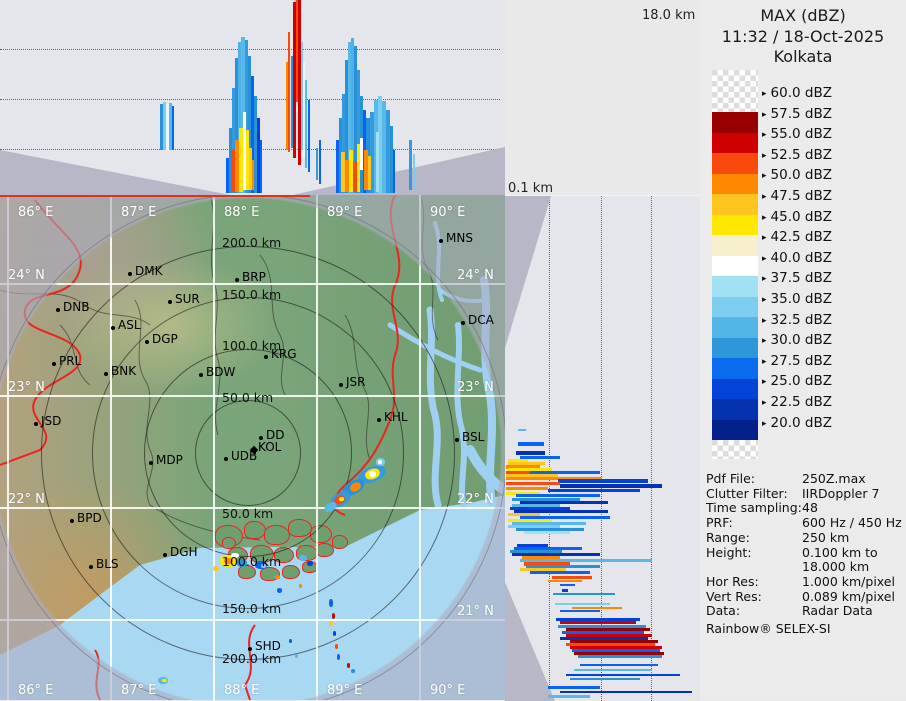  What do you see at coordinates (341, 385) in the screenshot?
I see `city-marker-JSR` at bounding box center [341, 385].